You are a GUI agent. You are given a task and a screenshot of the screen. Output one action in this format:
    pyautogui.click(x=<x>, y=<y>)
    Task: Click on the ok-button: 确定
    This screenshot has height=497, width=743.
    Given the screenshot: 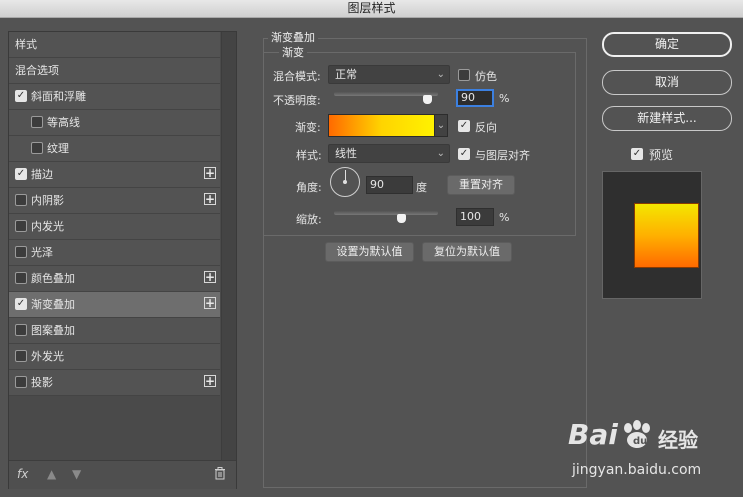 What is the action you would take?
    pyautogui.click(x=667, y=44)
    